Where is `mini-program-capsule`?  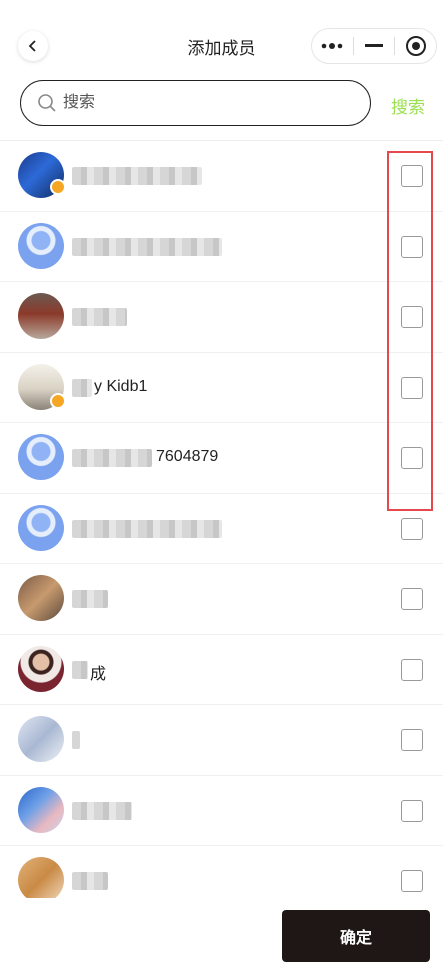 mini-program-capsule is located at coordinates (374, 46).